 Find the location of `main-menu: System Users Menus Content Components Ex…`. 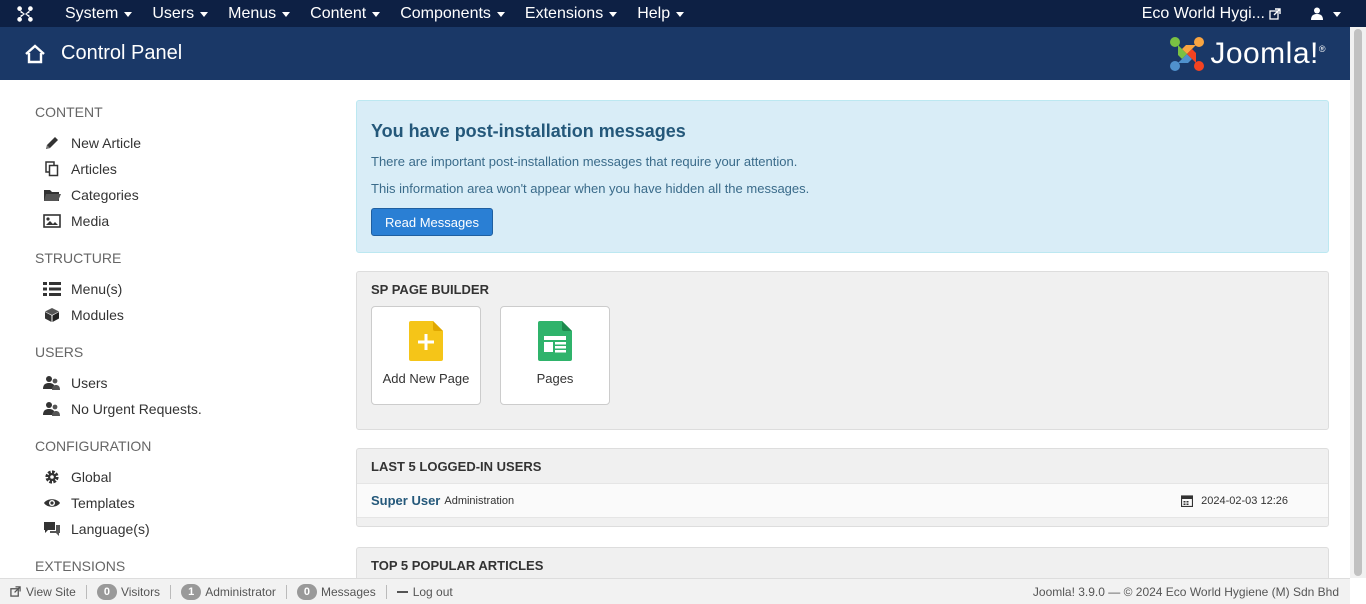

main-menu: System Users Menus Content Components Ex… is located at coordinates (372, 13).